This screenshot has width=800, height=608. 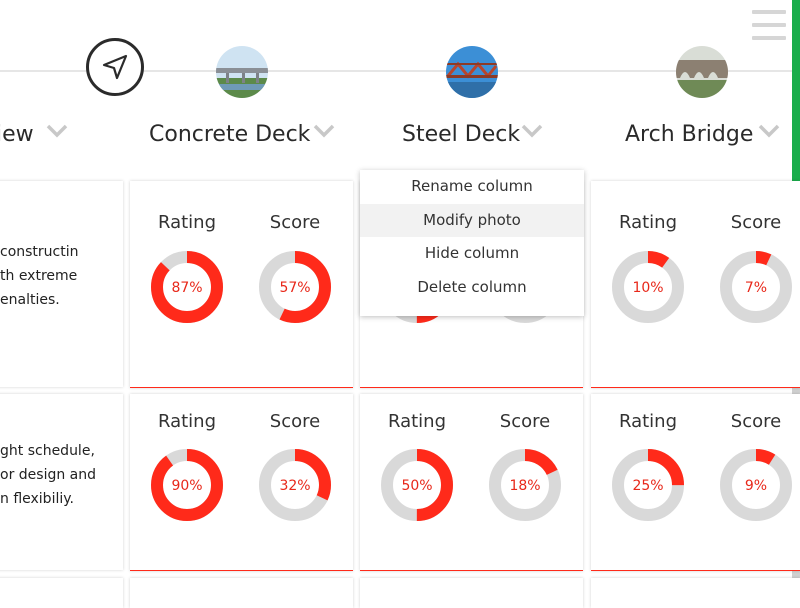 I want to click on rating-gauge: 87%, so click(x=187, y=287).